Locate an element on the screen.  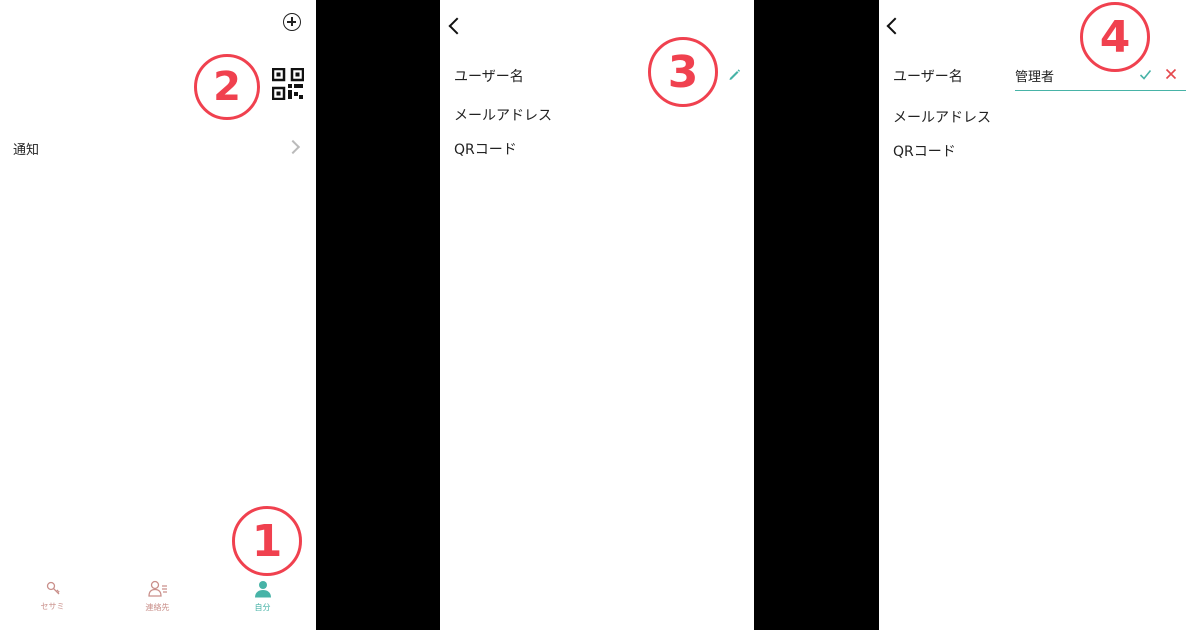
tab-contacts: 連絡先 is located at coordinates (157, 604).